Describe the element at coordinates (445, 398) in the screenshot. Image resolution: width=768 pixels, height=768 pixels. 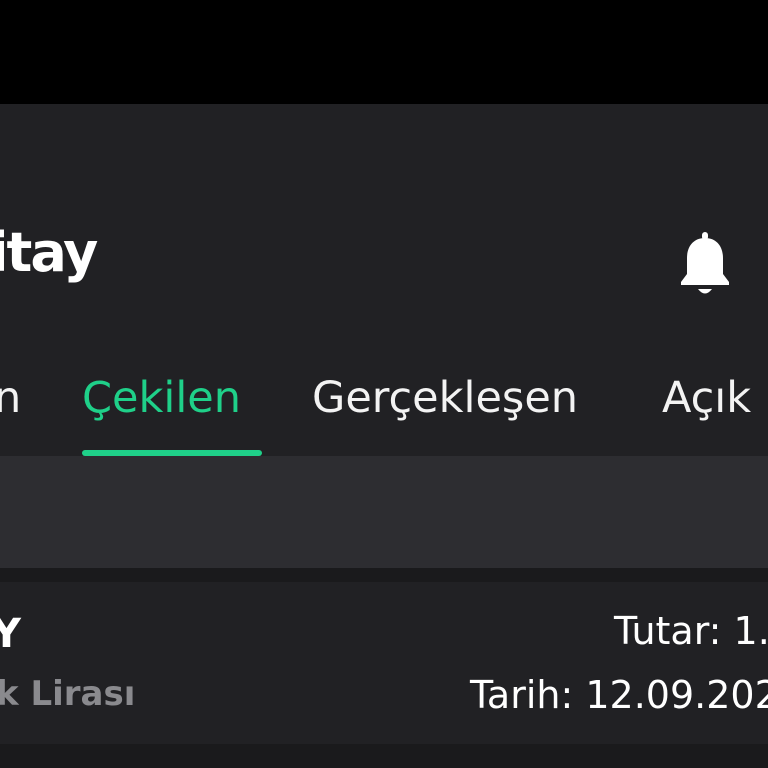
I see `tab-gerceklesen: Gerçekleşen` at that location.